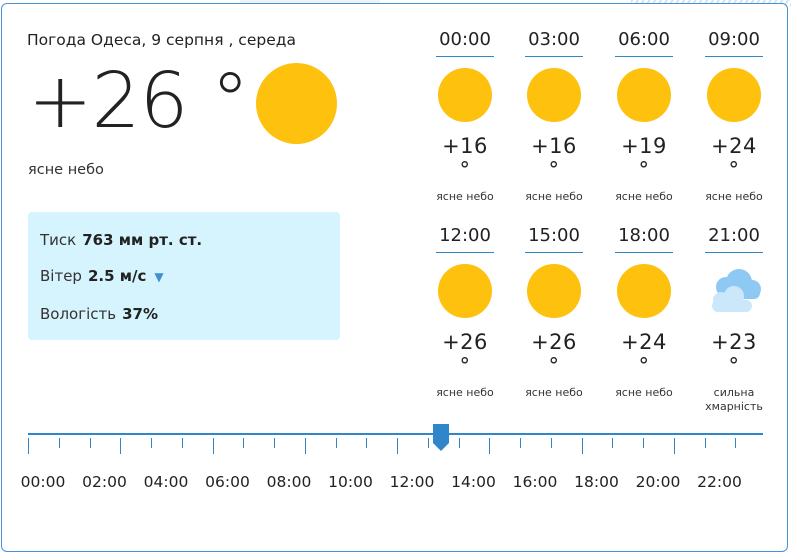 The height and width of the screenshot is (556, 791). I want to click on wind-row: Вітер 2.5 м/с ▼, so click(102, 276).